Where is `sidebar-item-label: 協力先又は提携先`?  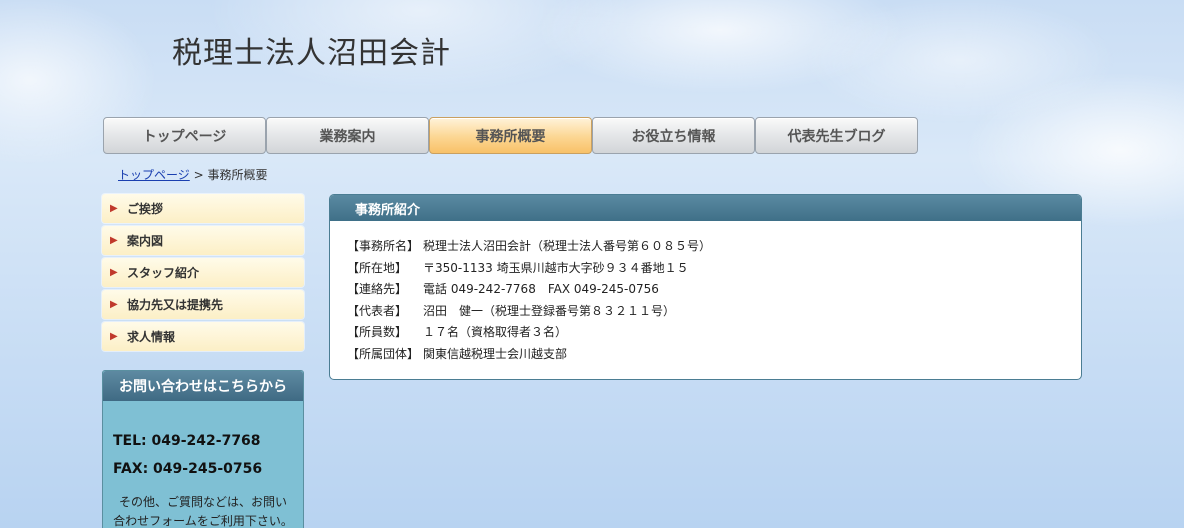 sidebar-item-label: 協力先又は提携先 is located at coordinates (175, 305).